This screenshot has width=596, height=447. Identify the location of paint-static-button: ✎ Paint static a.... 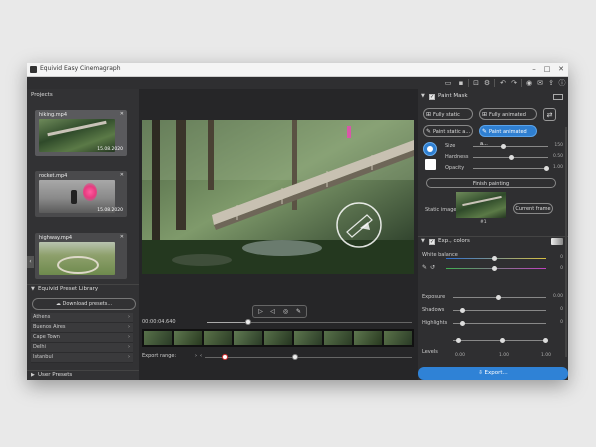
(448, 131).